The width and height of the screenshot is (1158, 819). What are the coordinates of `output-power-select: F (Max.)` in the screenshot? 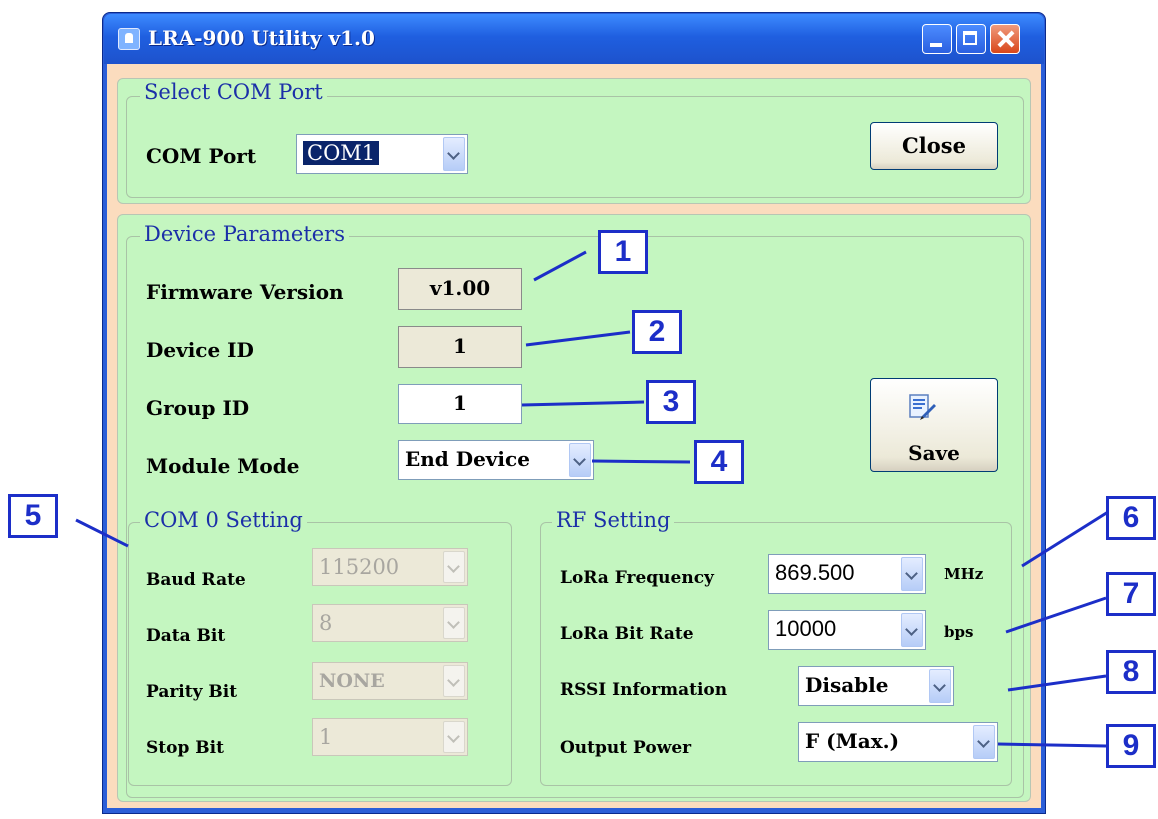 It's located at (898, 742).